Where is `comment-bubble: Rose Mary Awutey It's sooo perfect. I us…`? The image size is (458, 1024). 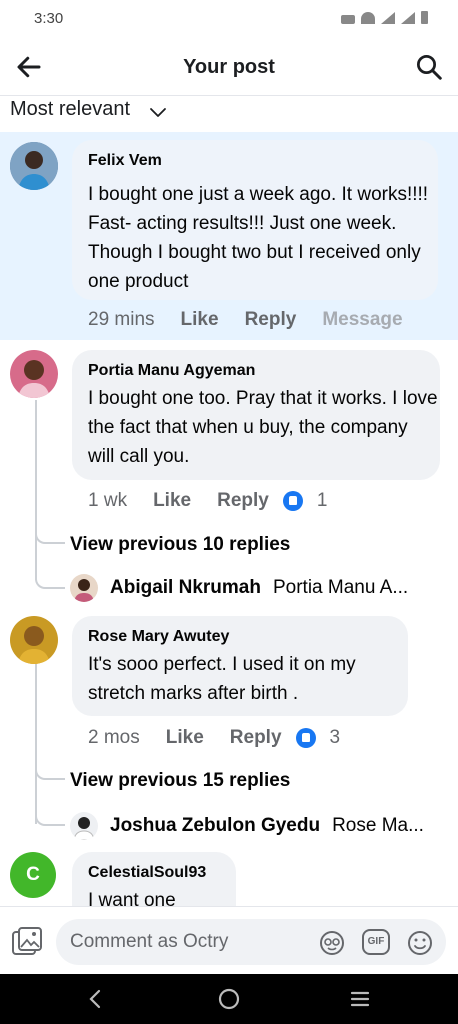
comment-bubble: Rose Mary Awutey It's sooo perfect. I us… is located at coordinates (240, 666).